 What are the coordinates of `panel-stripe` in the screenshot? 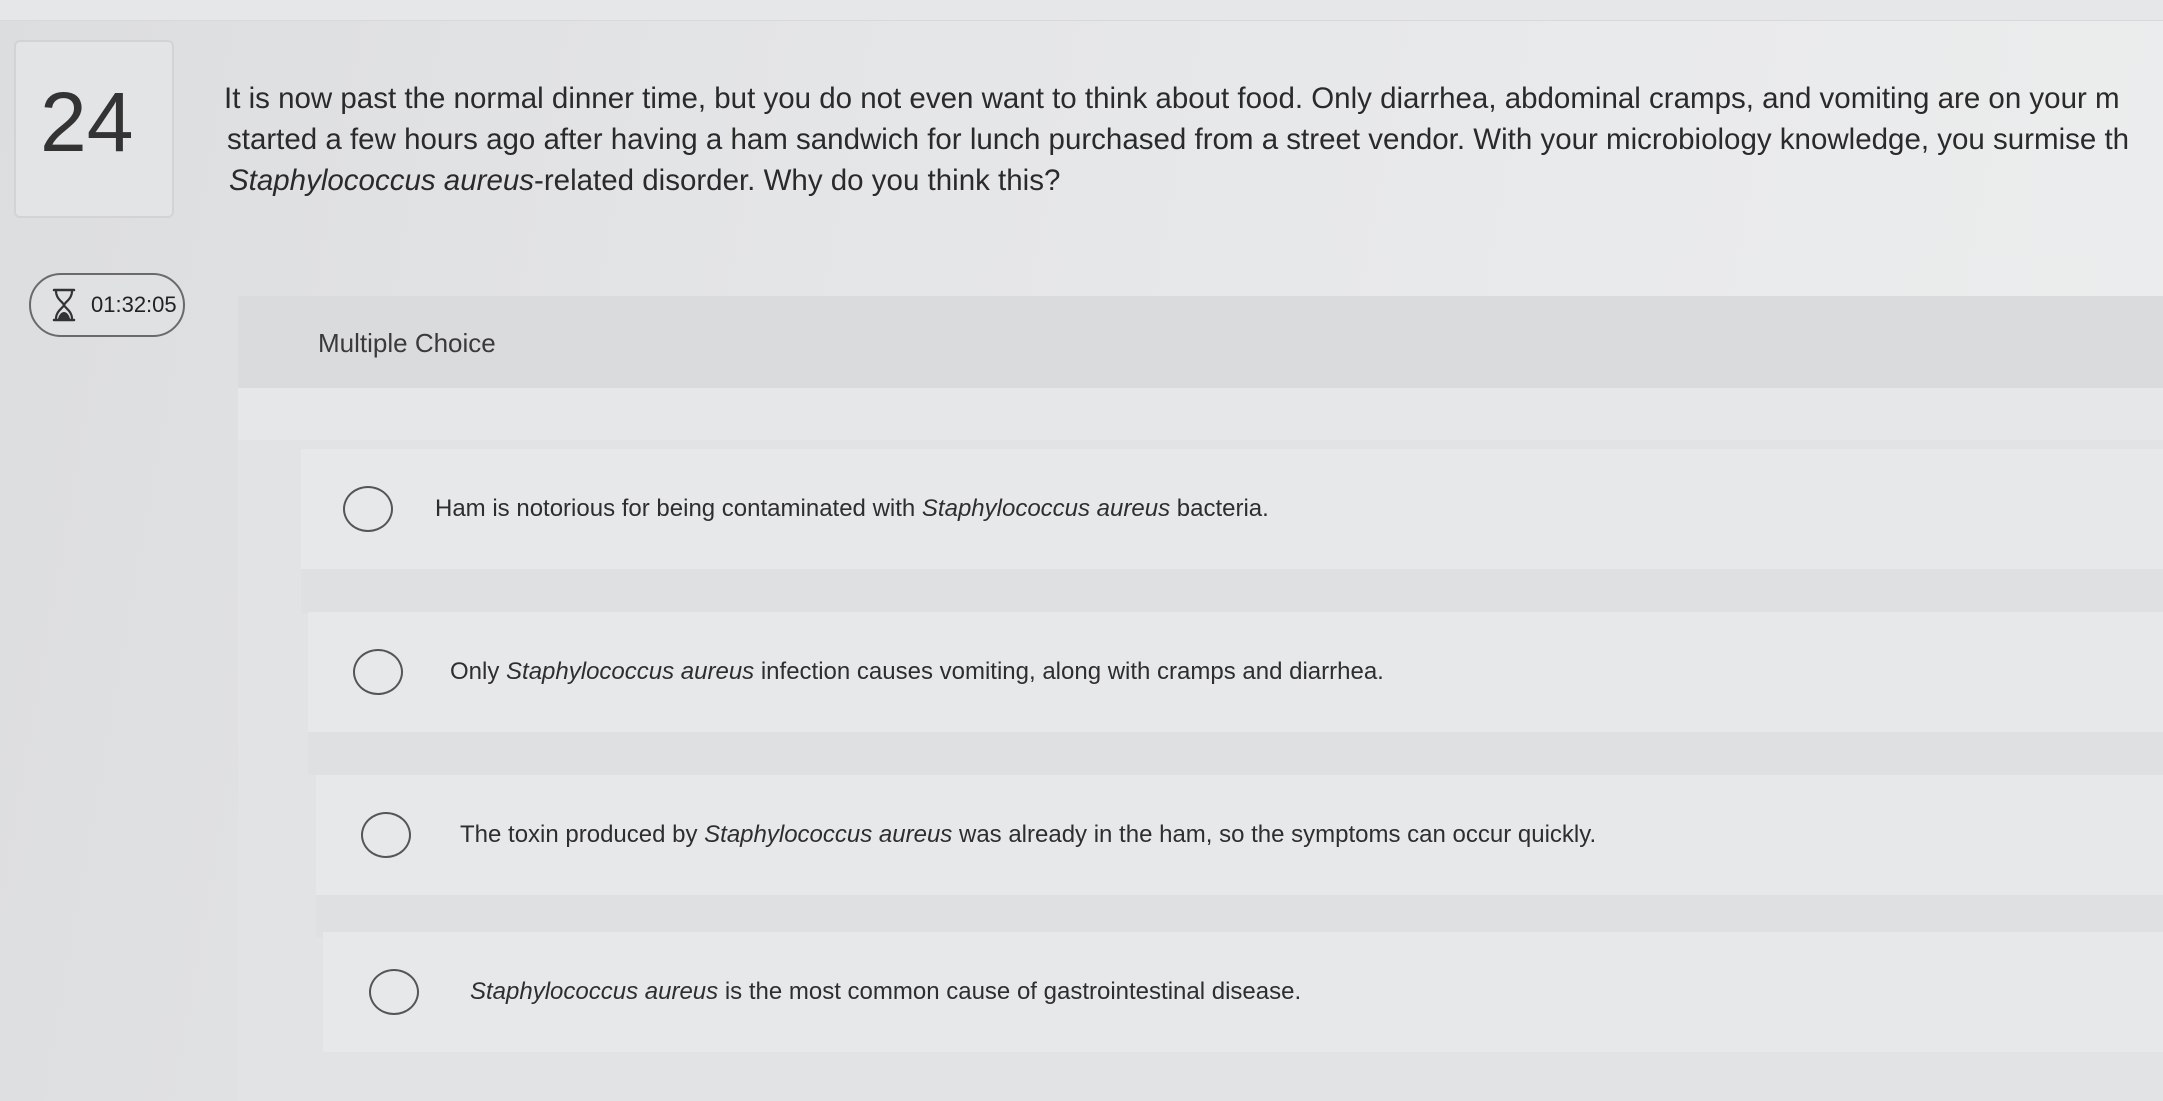 It's located at (1200, 414).